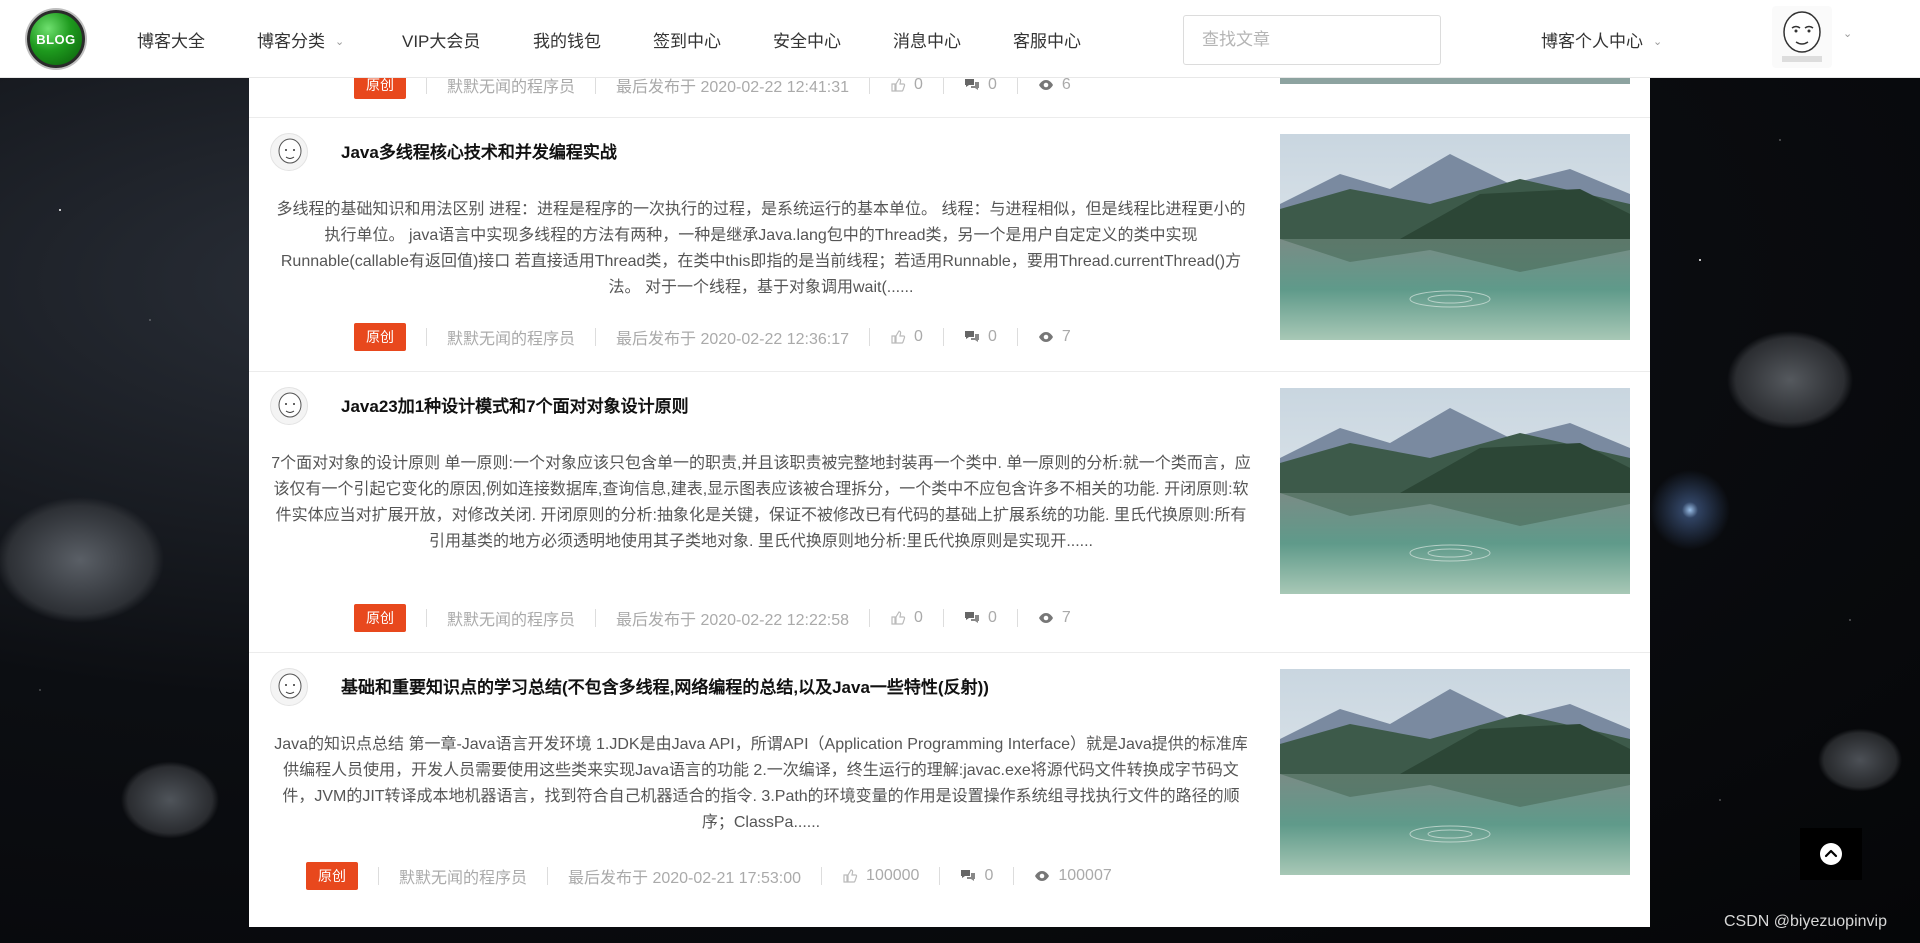  I want to click on nav-item-blog-categories: 博客分类 ⌄, so click(300, 39).